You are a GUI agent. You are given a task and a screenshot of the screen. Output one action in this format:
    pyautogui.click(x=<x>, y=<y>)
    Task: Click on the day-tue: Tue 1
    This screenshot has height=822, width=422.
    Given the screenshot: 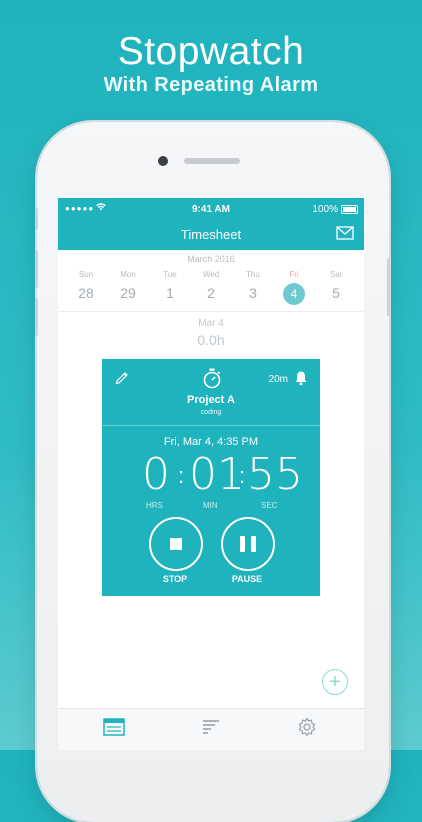 What is the action you would take?
    pyautogui.click(x=170, y=285)
    